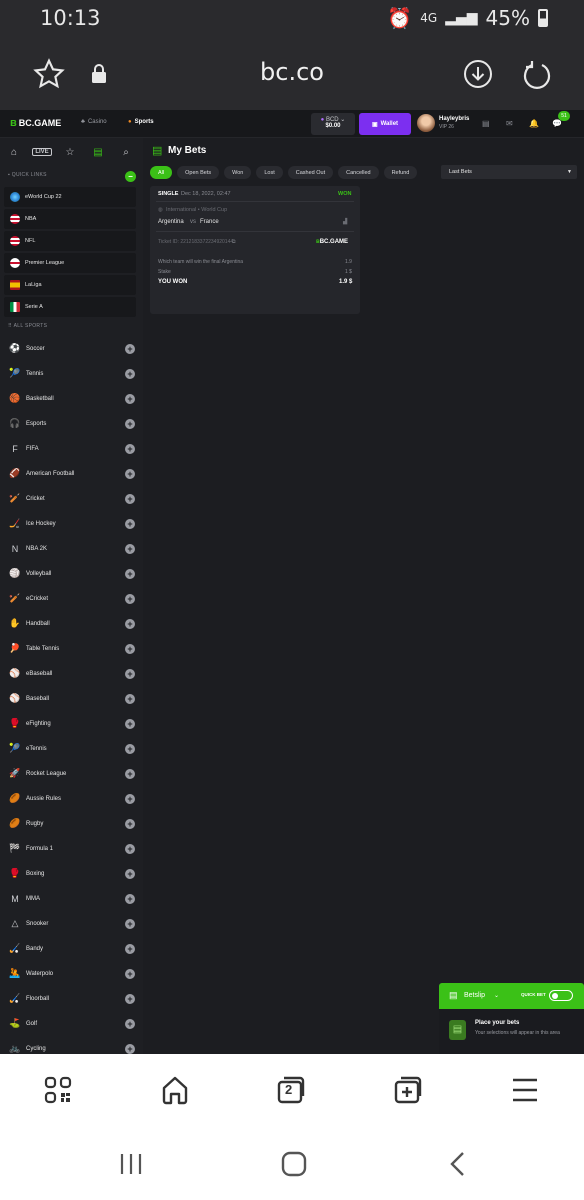  I want to click on sport-item: 🚀 Rocket League +, so click(71, 773).